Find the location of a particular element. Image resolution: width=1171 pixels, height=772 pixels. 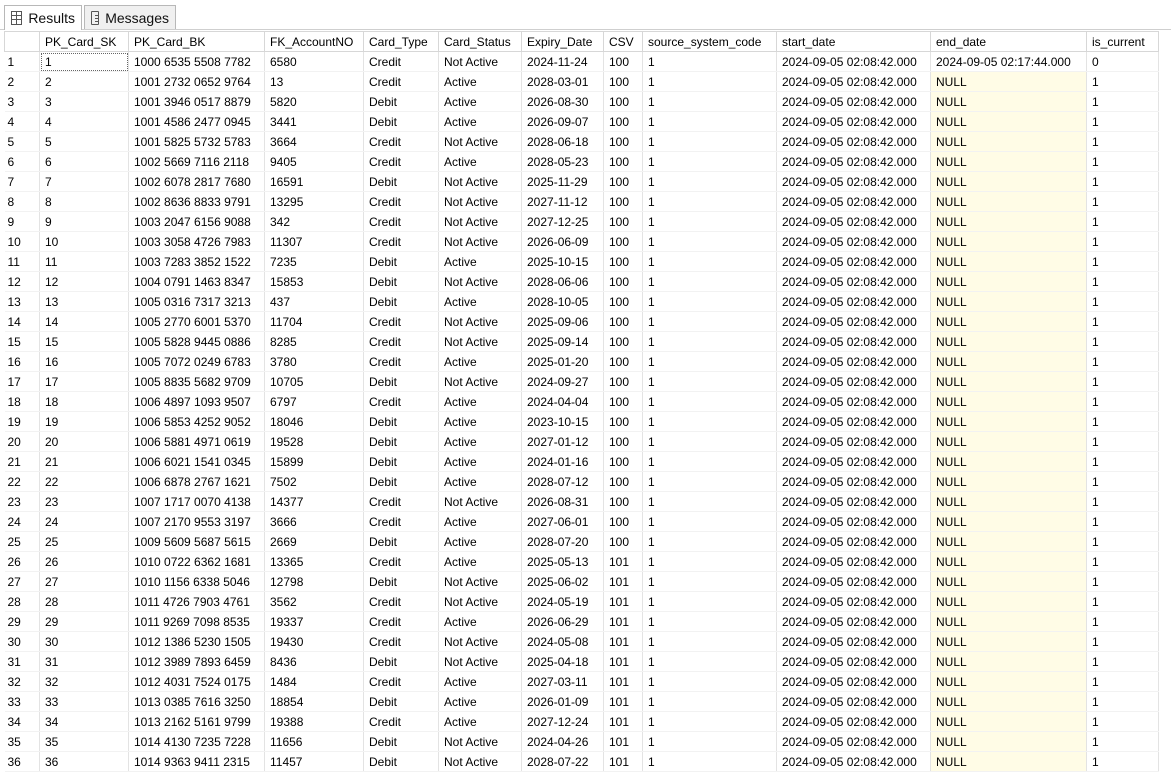

table-cell: 29 is located at coordinates (84, 621).